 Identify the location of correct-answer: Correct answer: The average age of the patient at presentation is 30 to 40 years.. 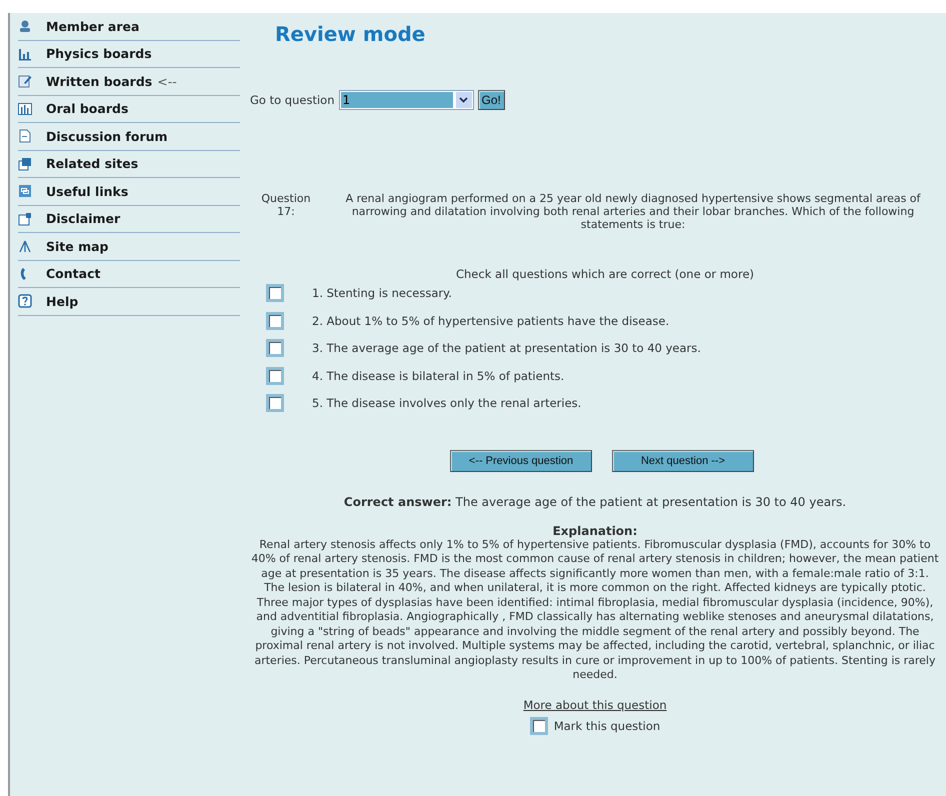
(595, 501).